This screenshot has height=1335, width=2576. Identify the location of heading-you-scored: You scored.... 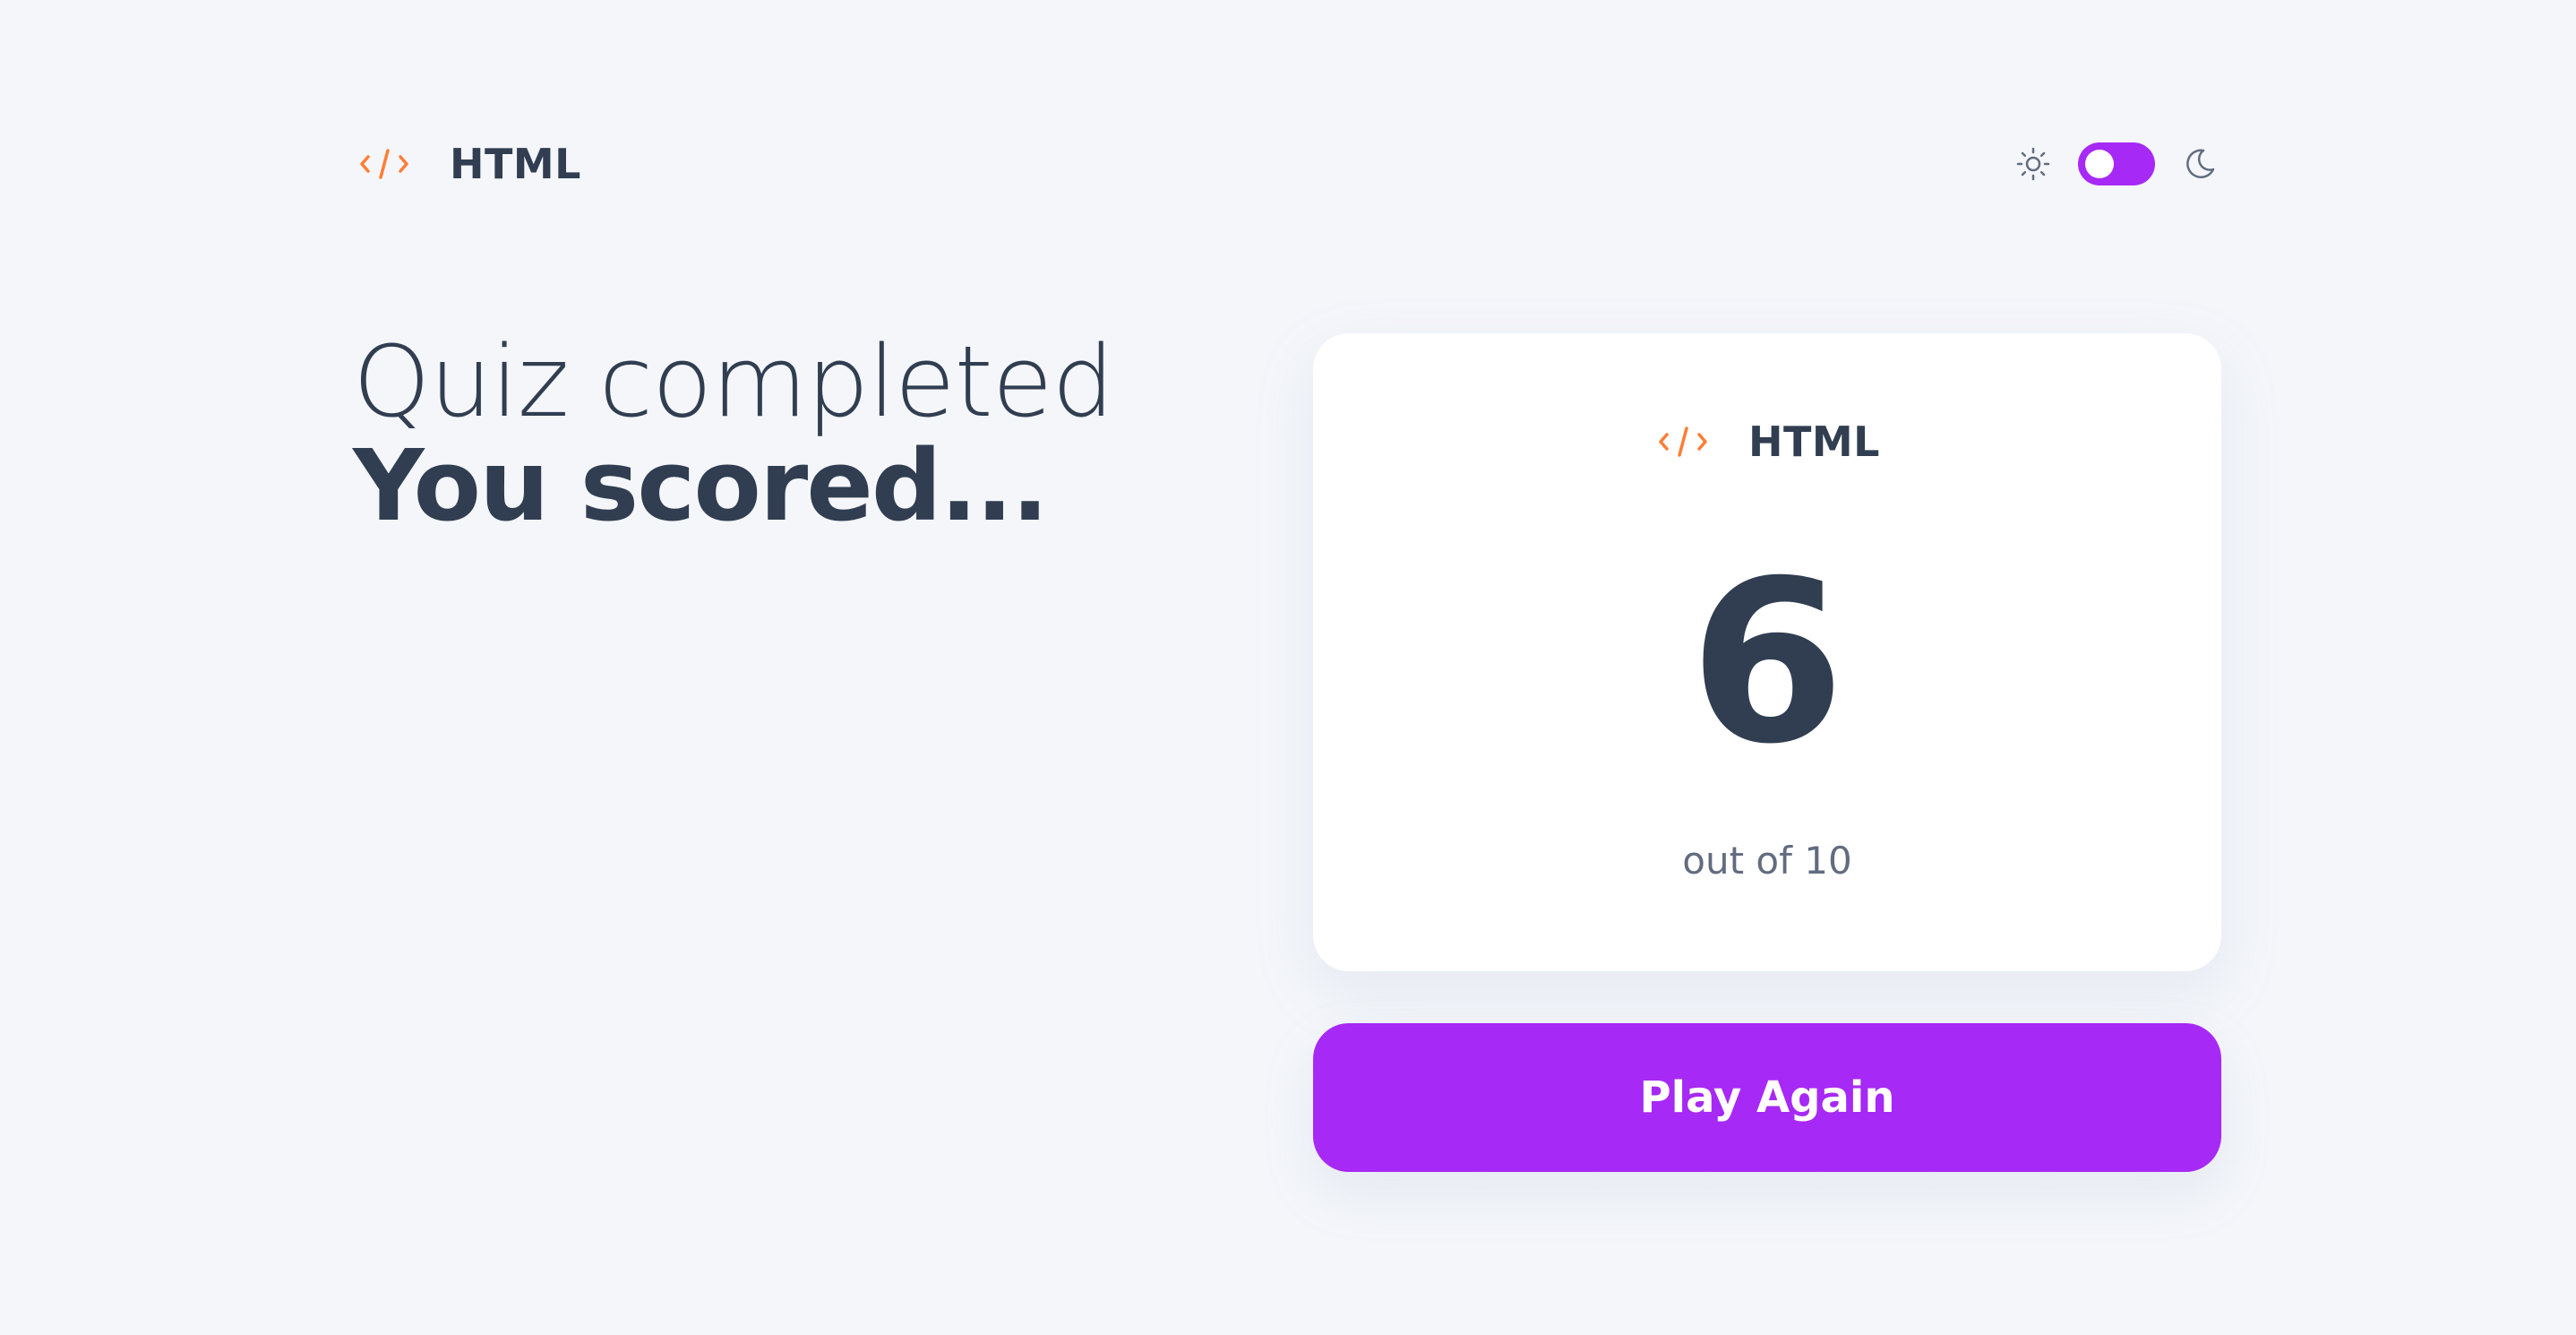
(701, 486).